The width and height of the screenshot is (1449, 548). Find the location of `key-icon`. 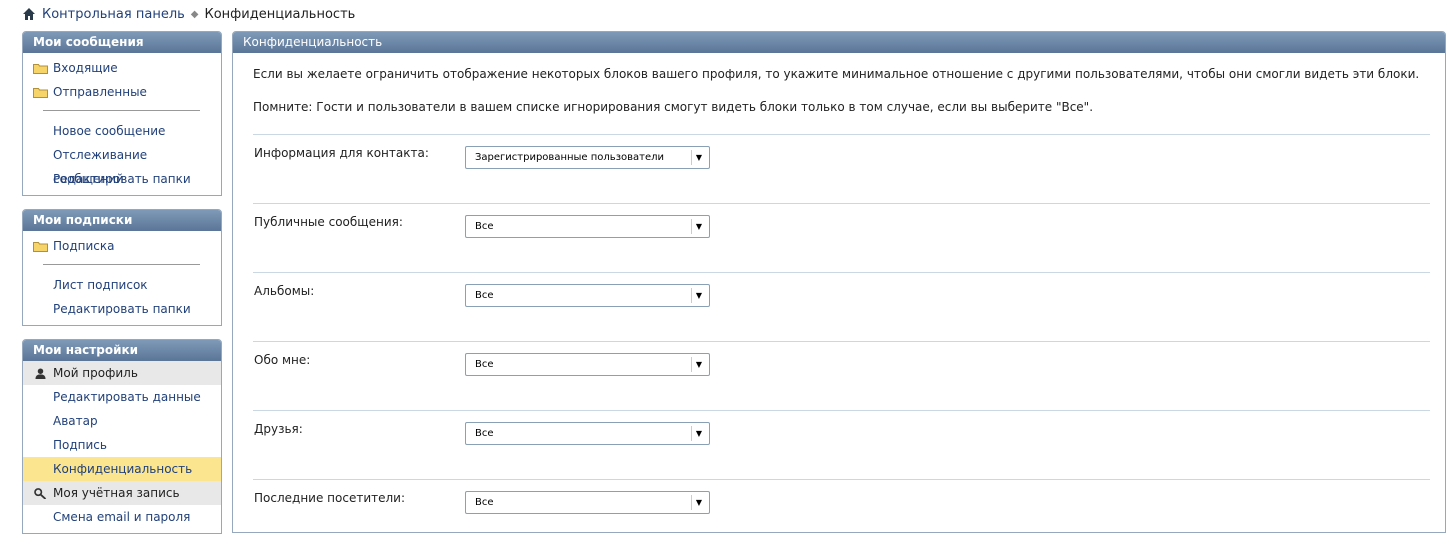

key-icon is located at coordinates (40, 493).